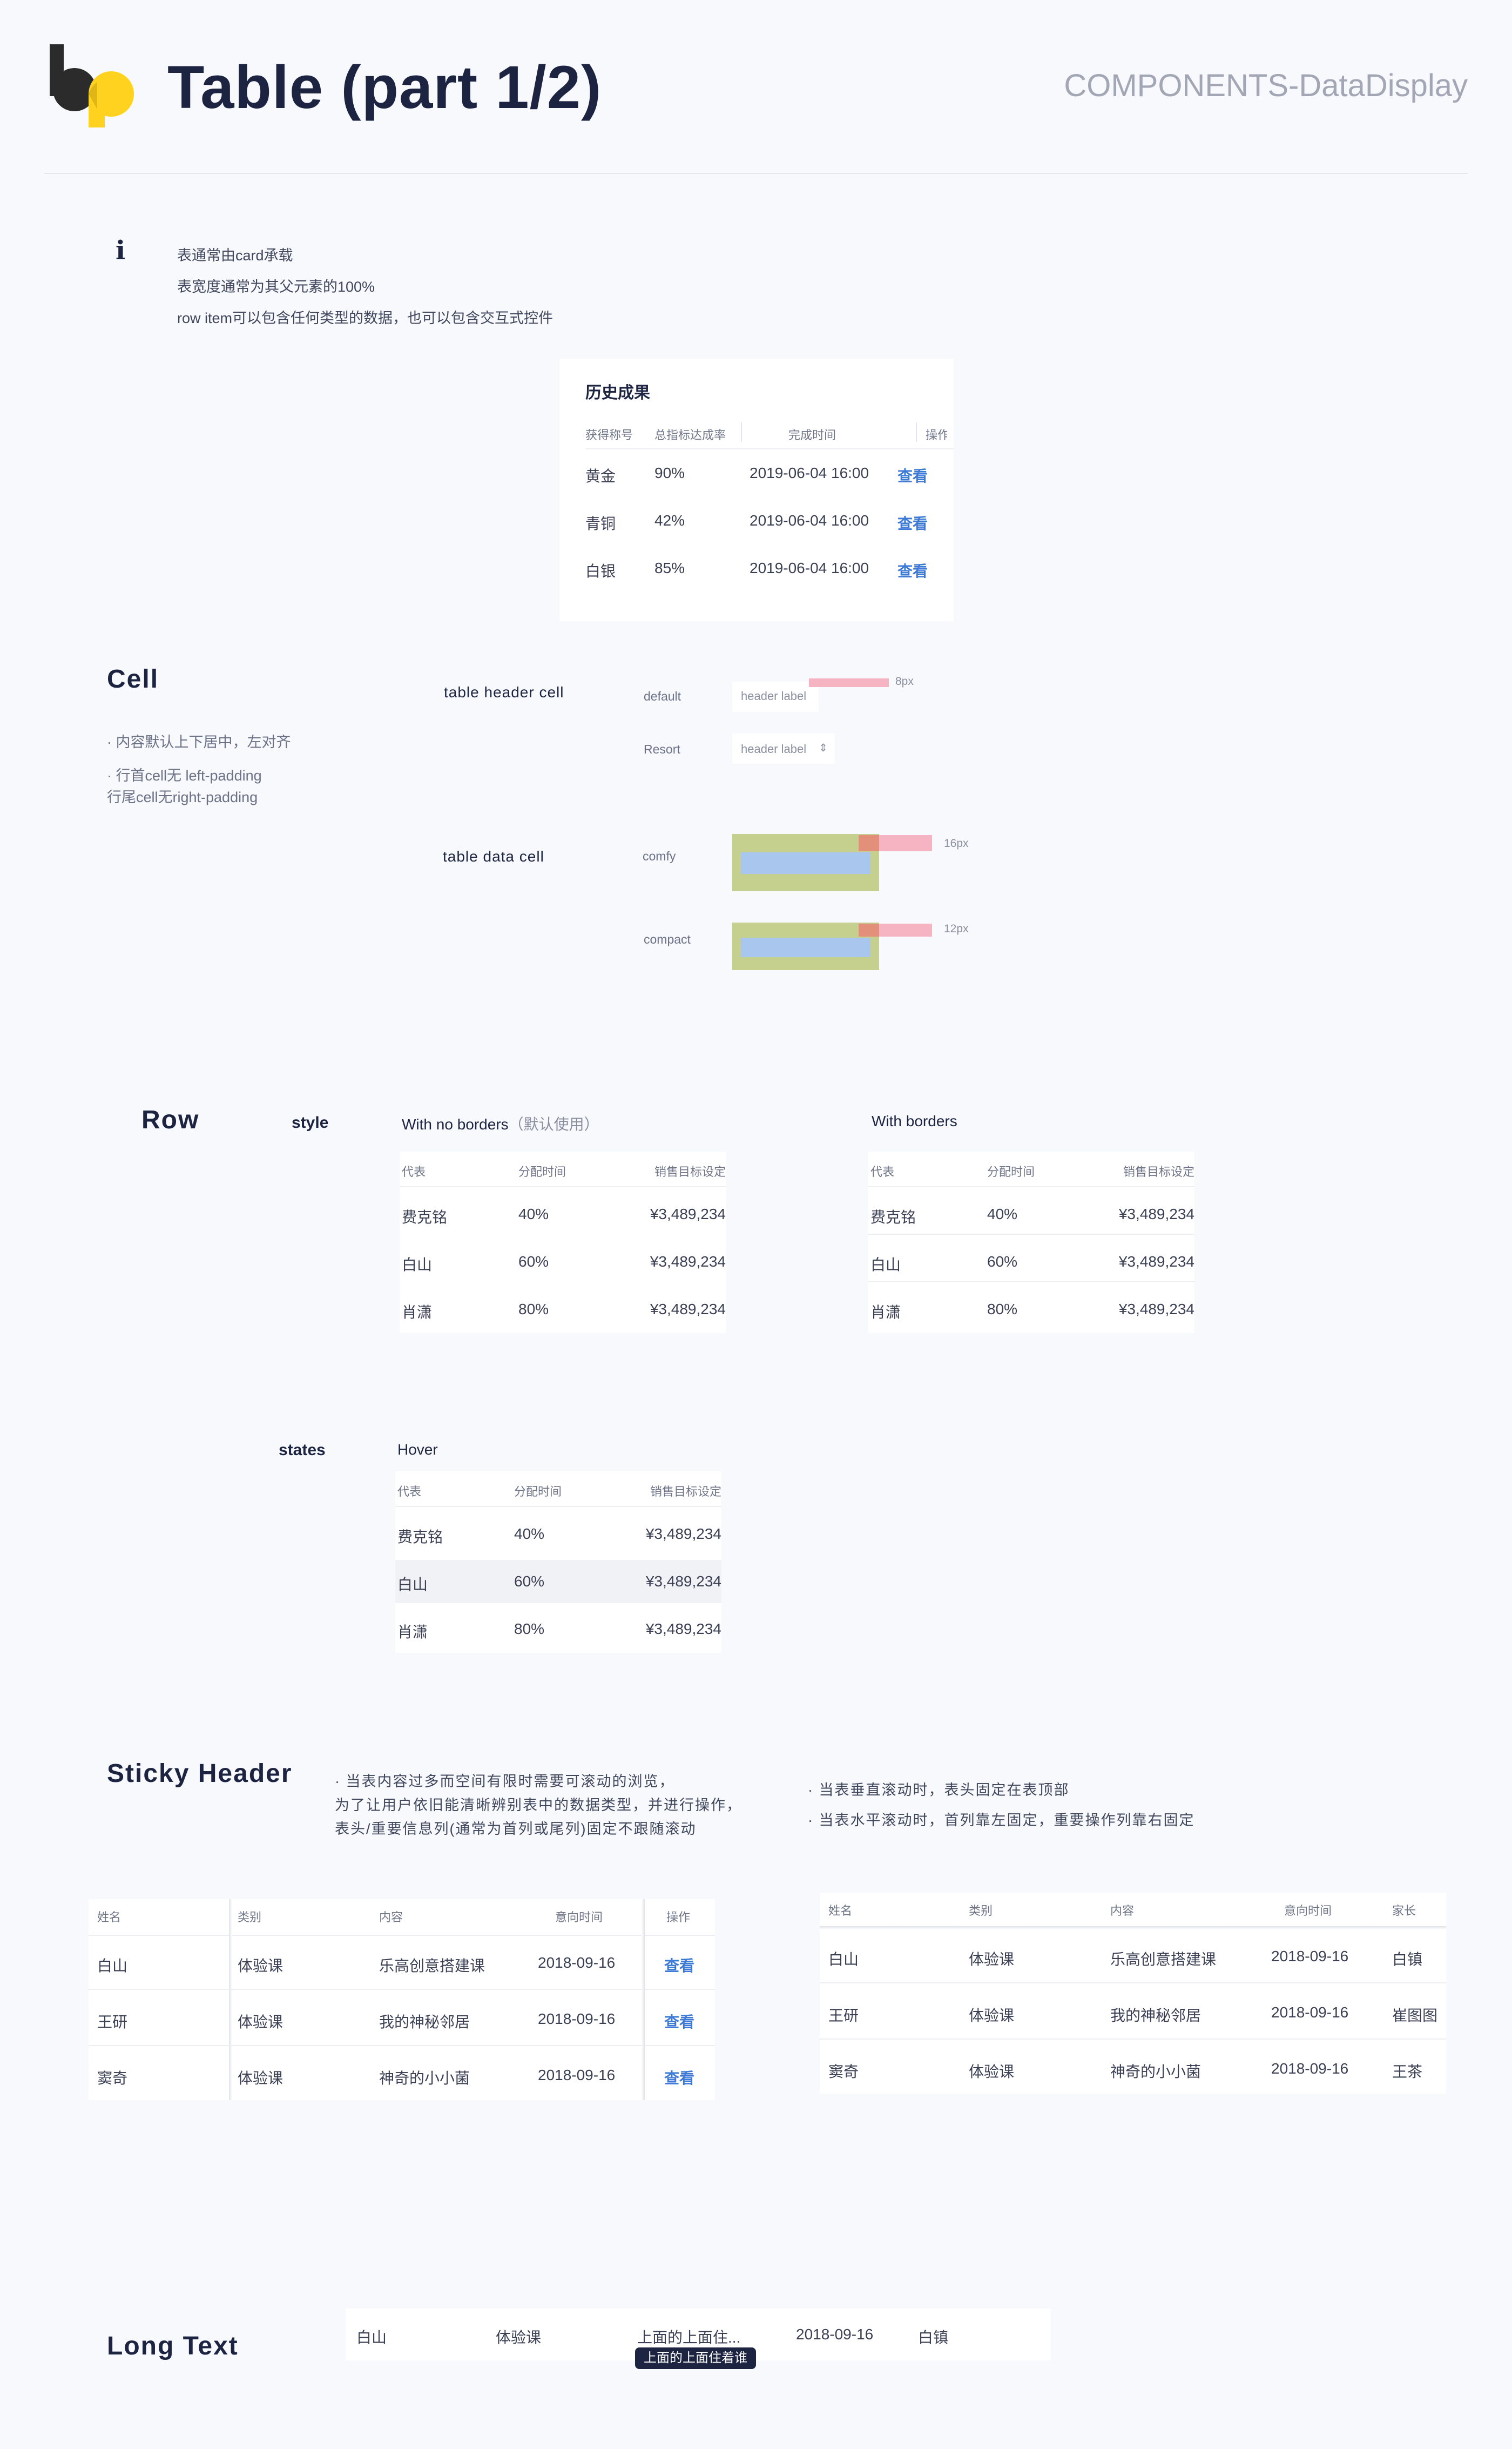  What do you see at coordinates (494, 856) in the screenshot?
I see `data-cell-label: table data cell` at bounding box center [494, 856].